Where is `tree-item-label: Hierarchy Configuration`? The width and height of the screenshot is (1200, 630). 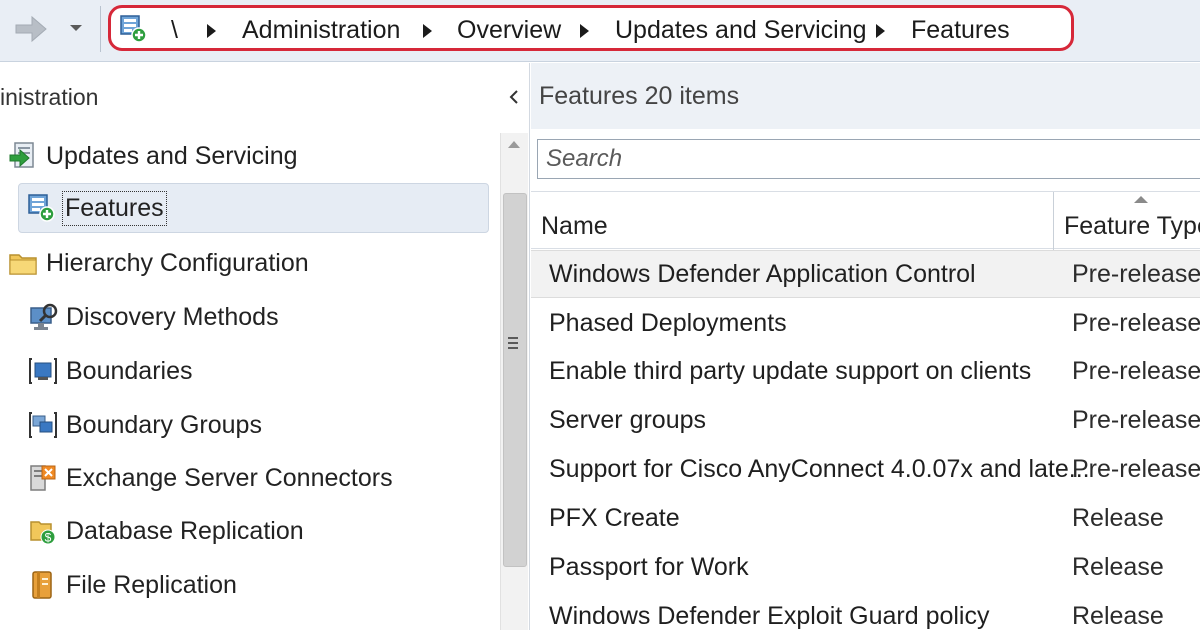
tree-item-label: Hierarchy Configuration is located at coordinates (177, 262).